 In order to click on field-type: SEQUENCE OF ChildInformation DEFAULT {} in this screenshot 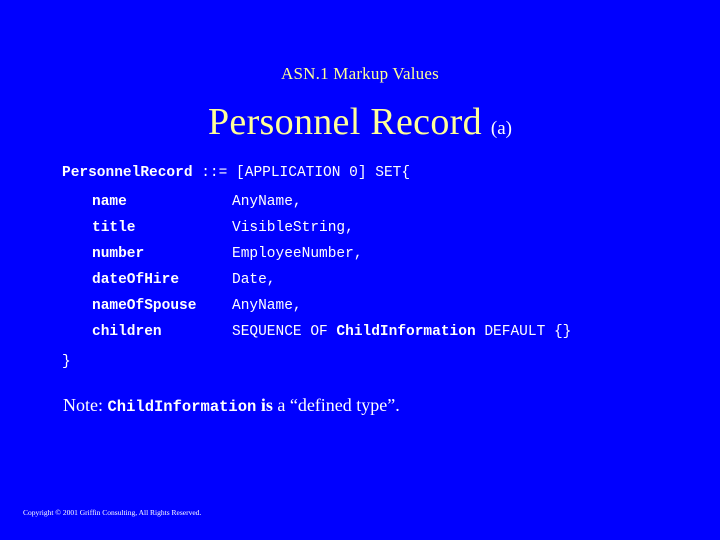, I will do `click(401, 332)`.